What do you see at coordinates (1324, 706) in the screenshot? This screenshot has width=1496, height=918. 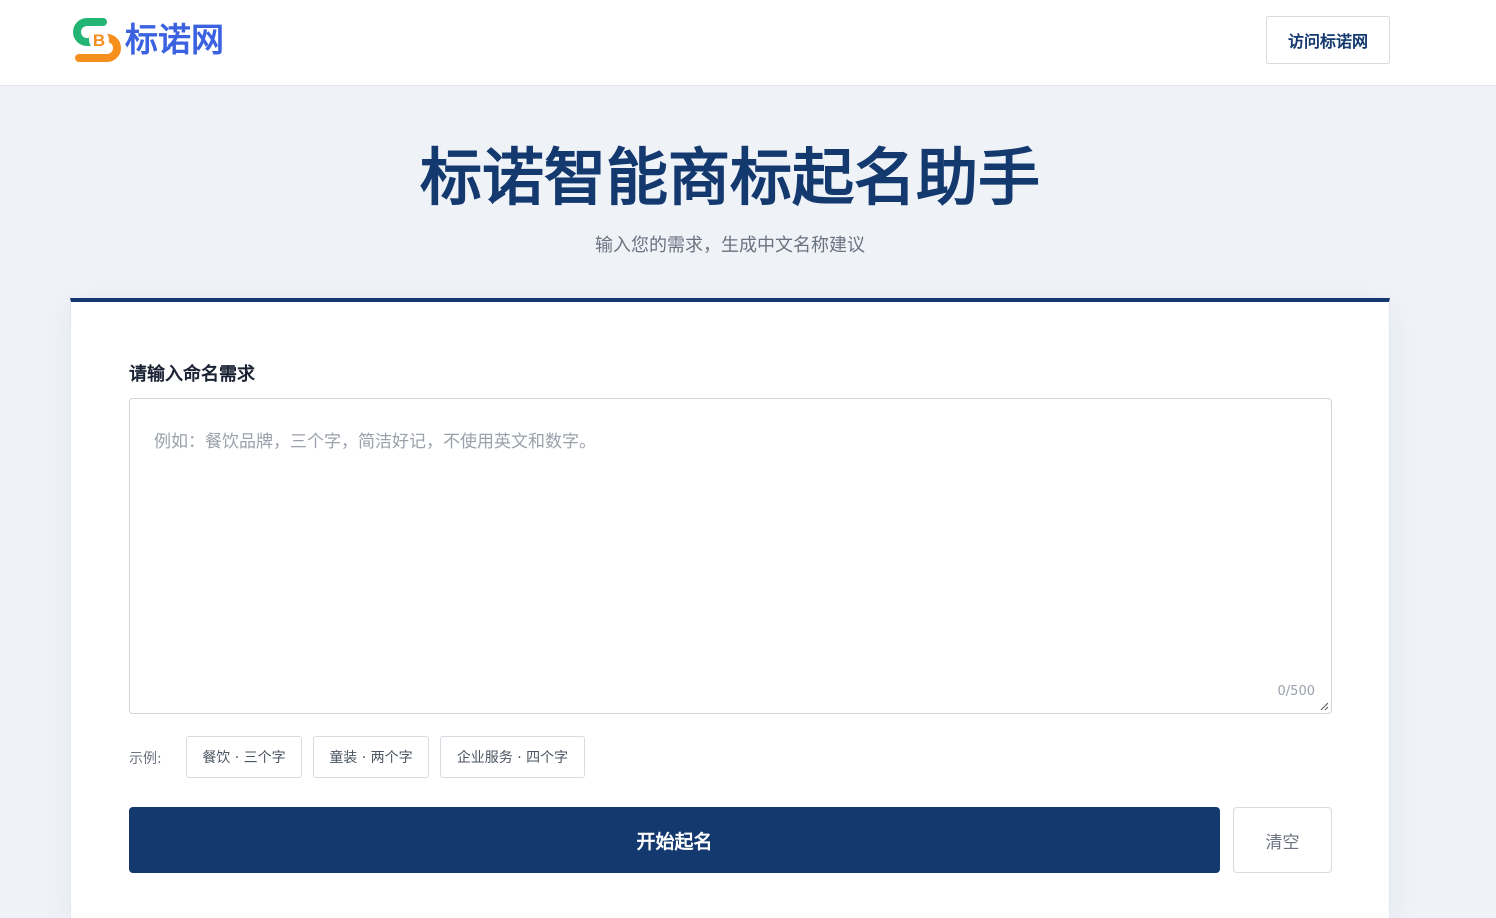 I see `resize-handle-icon` at bounding box center [1324, 706].